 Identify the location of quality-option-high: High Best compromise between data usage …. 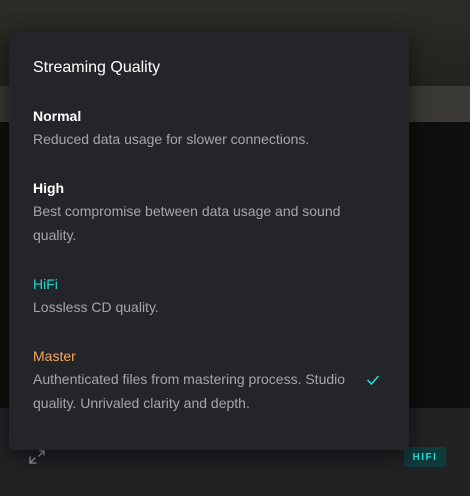
(209, 212).